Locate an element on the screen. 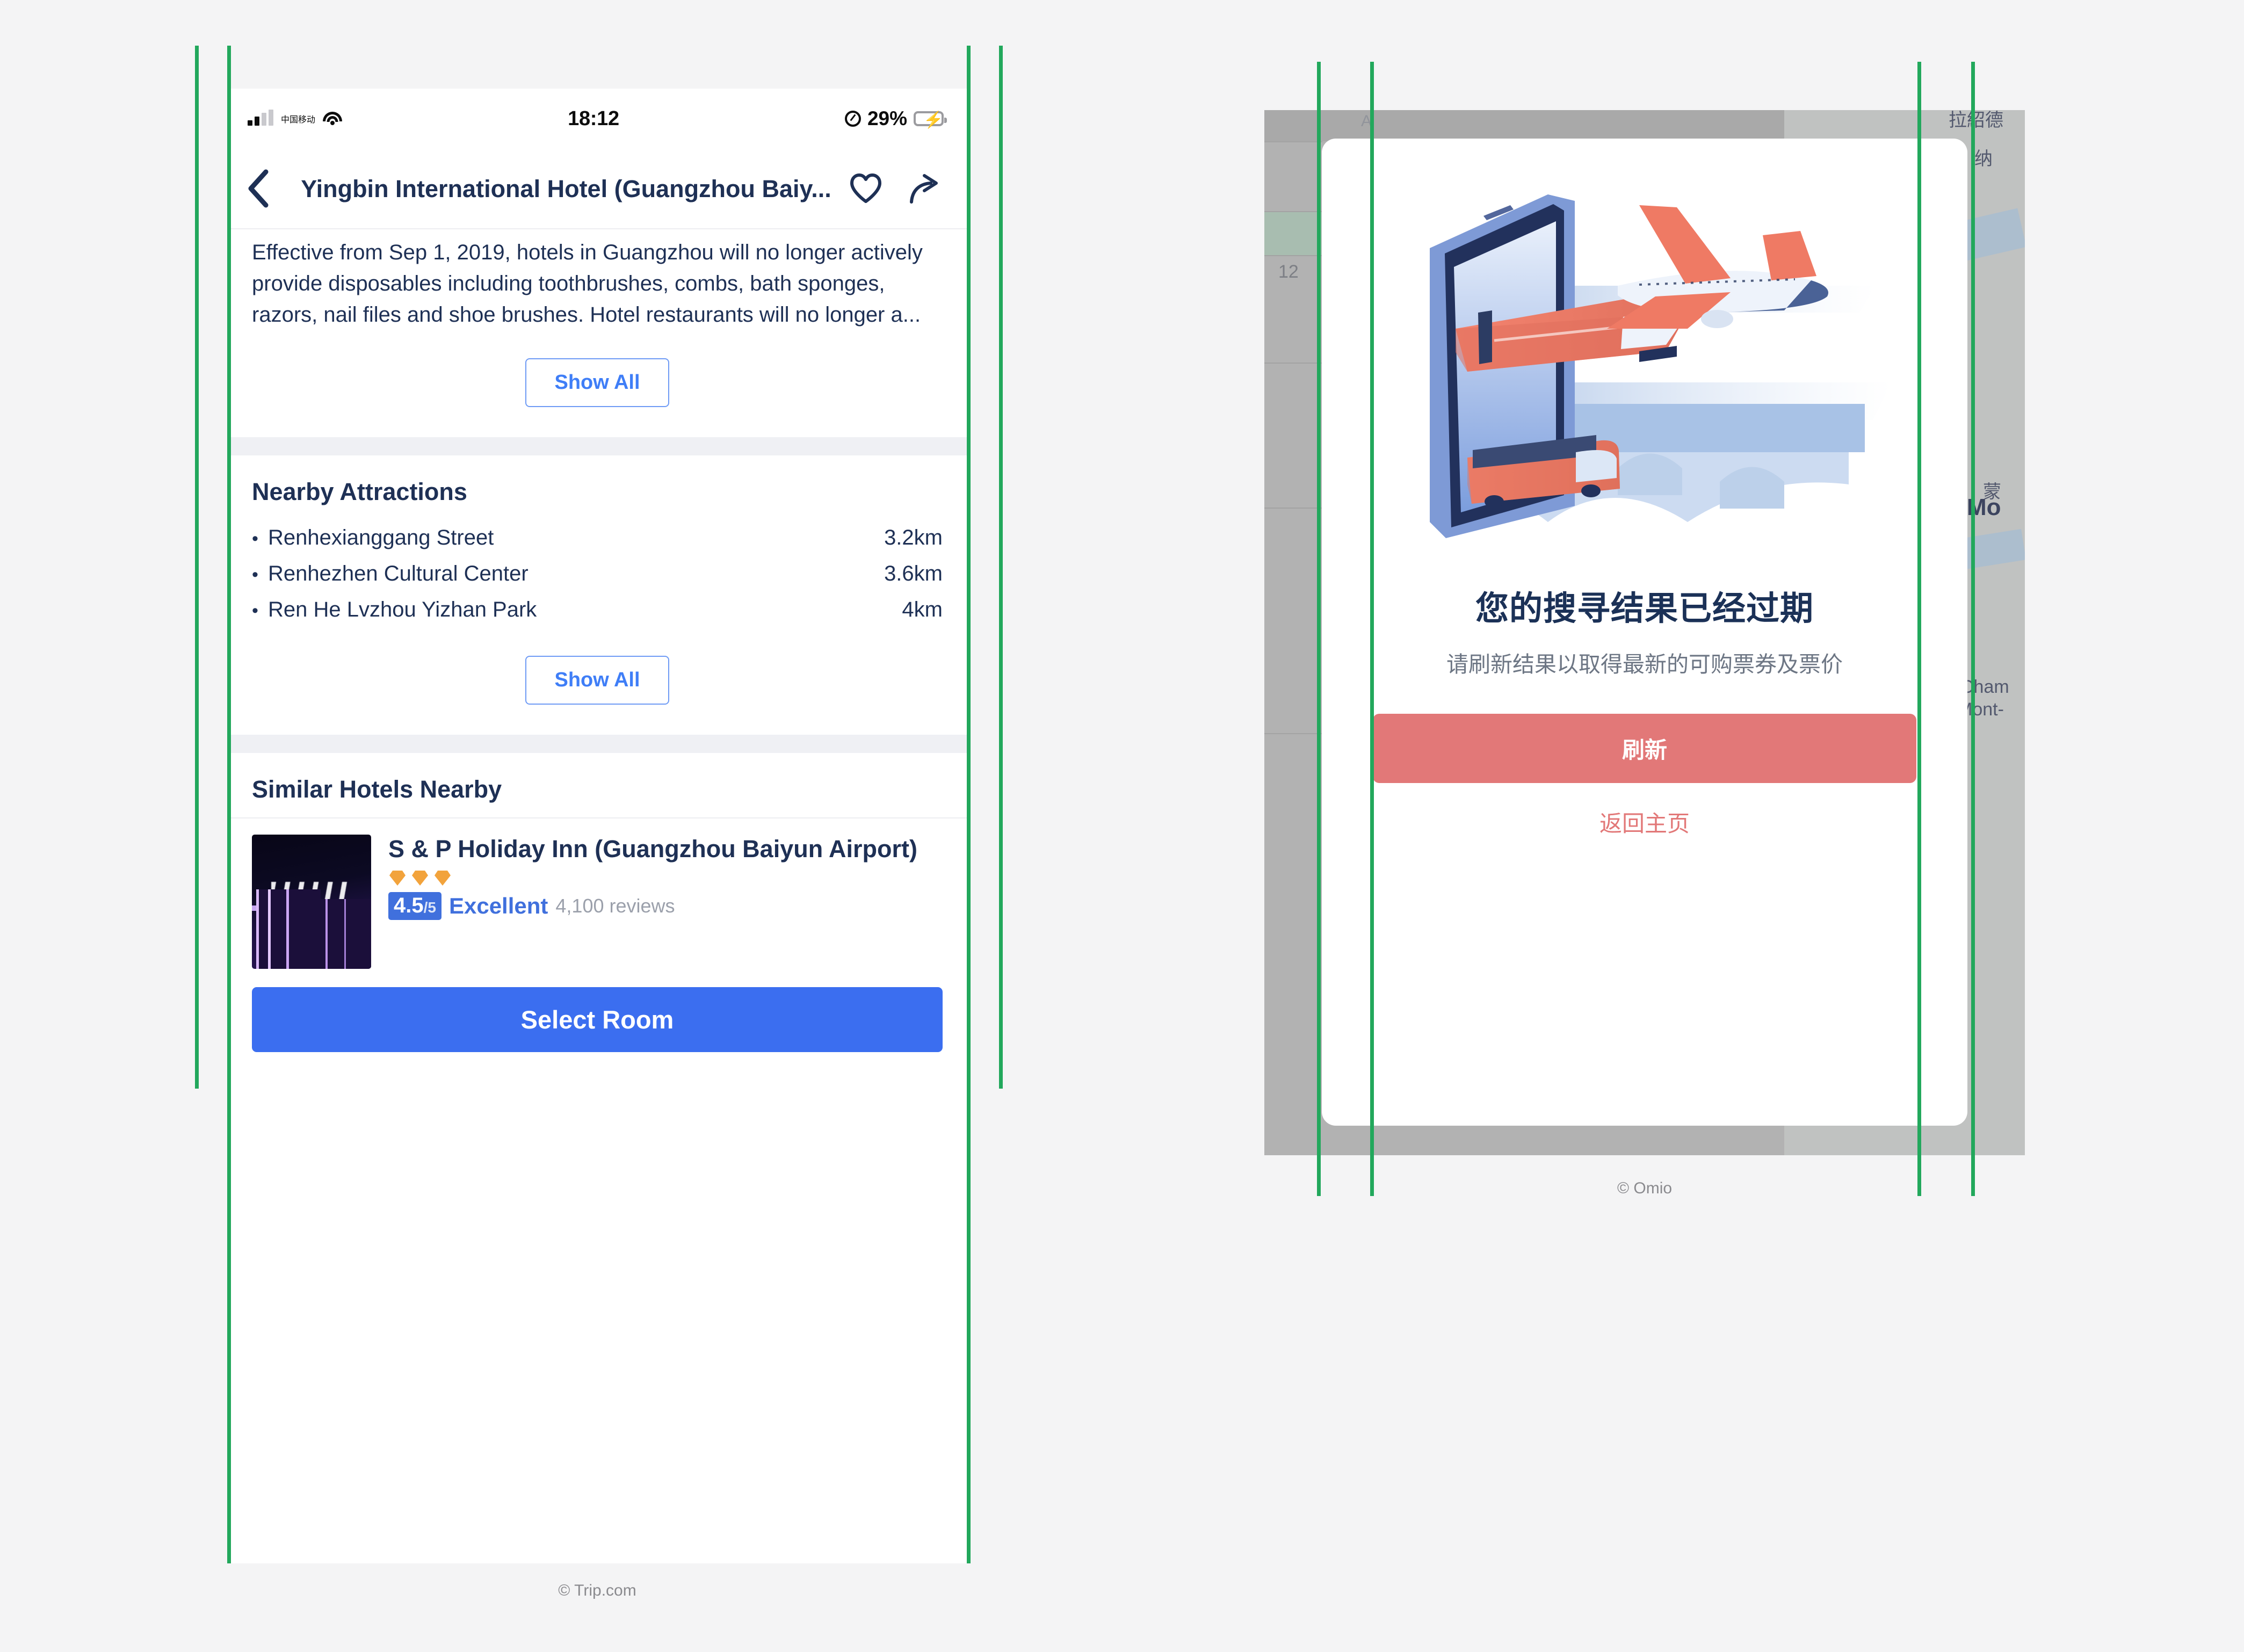 The width and height of the screenshot is (2244, 1652). review-count: 4,100 reviews is located at coordinates (615, 906).